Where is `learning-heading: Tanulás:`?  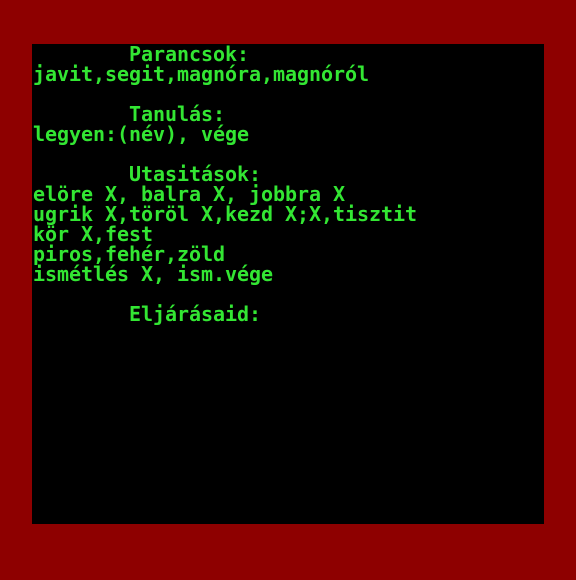 learning-heading: Tanulás: is located at coordinates (177, 114).